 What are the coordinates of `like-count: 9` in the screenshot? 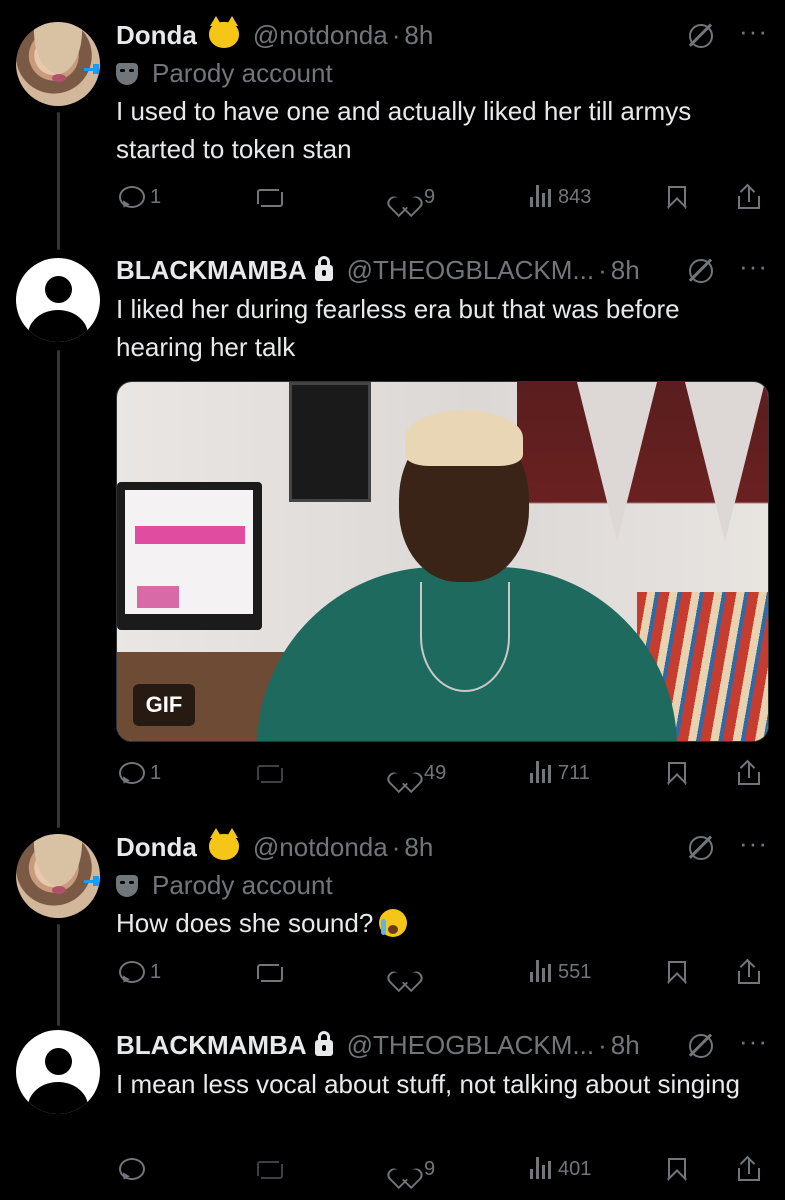 It's located at (430, 1168).